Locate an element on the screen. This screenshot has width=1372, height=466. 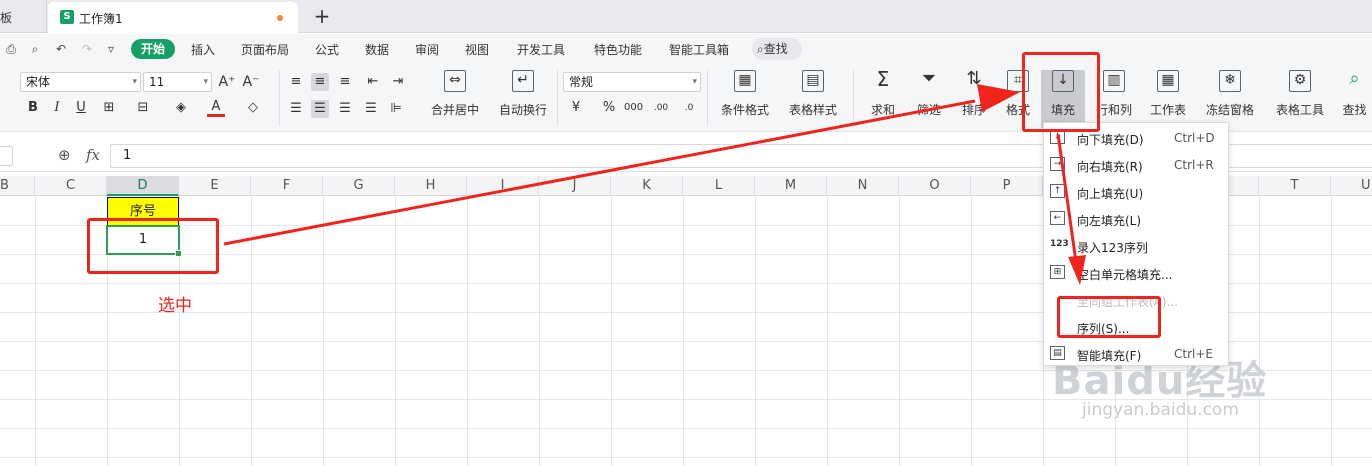
tab-previous: 板 is located at coordinates (23, 16).